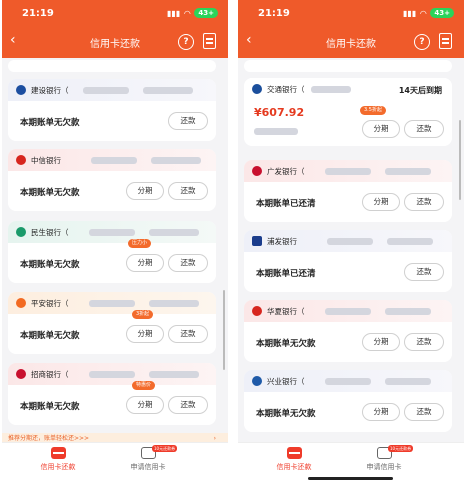  What do you see at coordinates (274, 13) in the screenshot?
I see `status-time: 21:19` at bounding box center [274, 13].